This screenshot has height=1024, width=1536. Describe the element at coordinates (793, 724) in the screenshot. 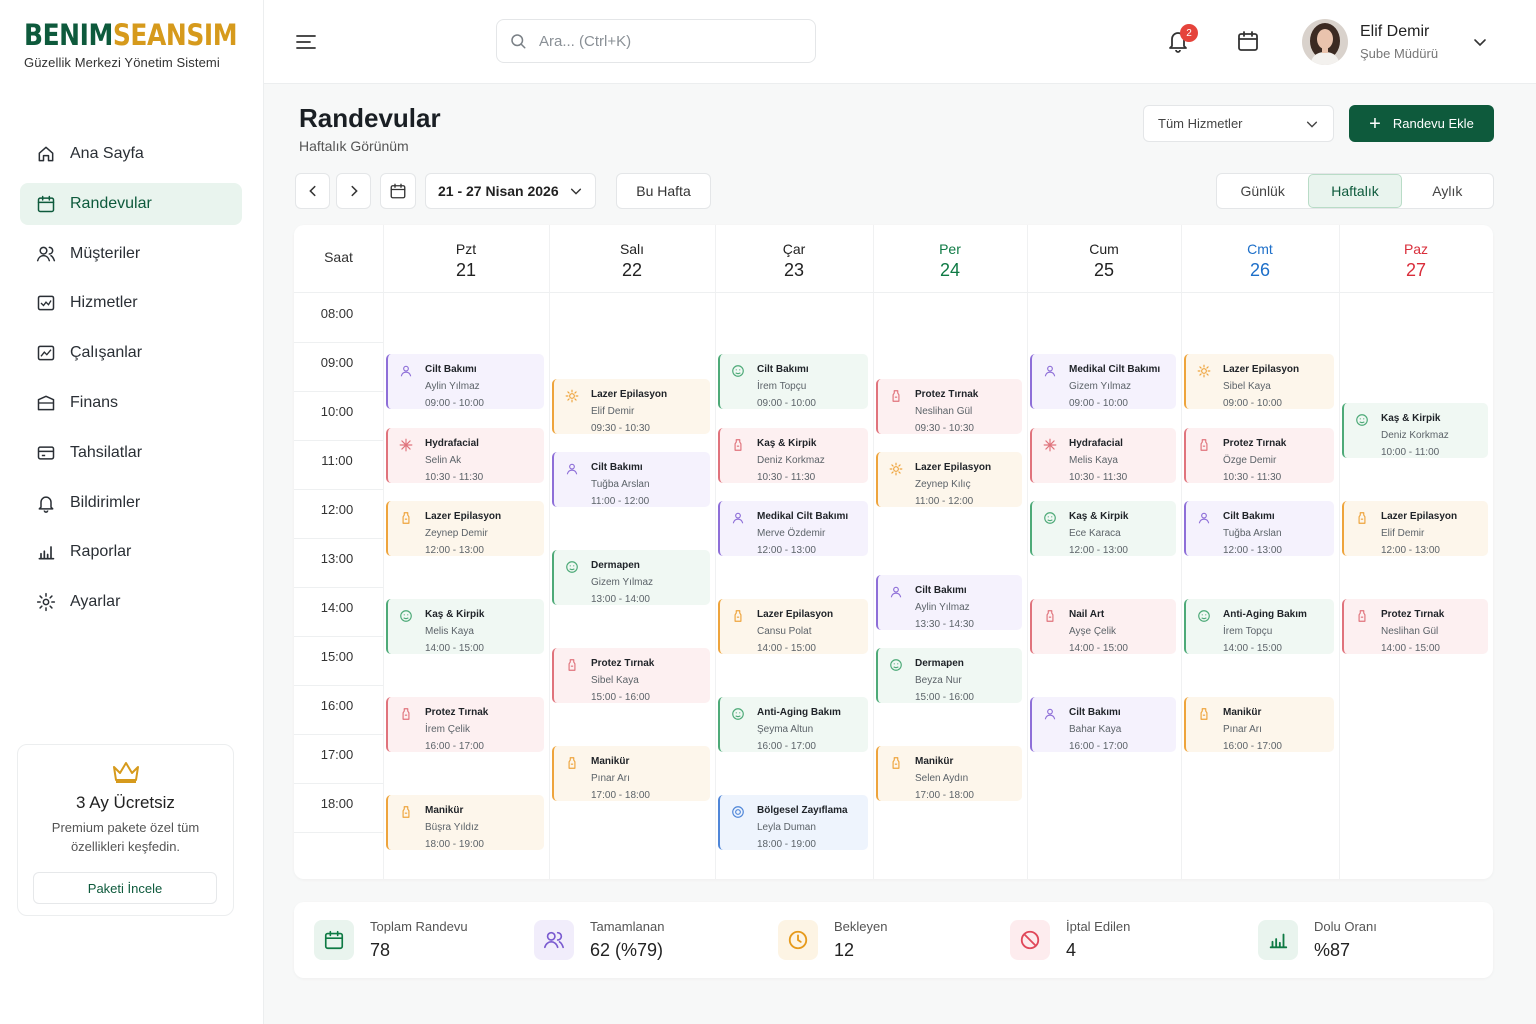

I see `appointment-card: Anti-Aging Bakım Şeyma Altun 16:00 - 17:00` at that location.